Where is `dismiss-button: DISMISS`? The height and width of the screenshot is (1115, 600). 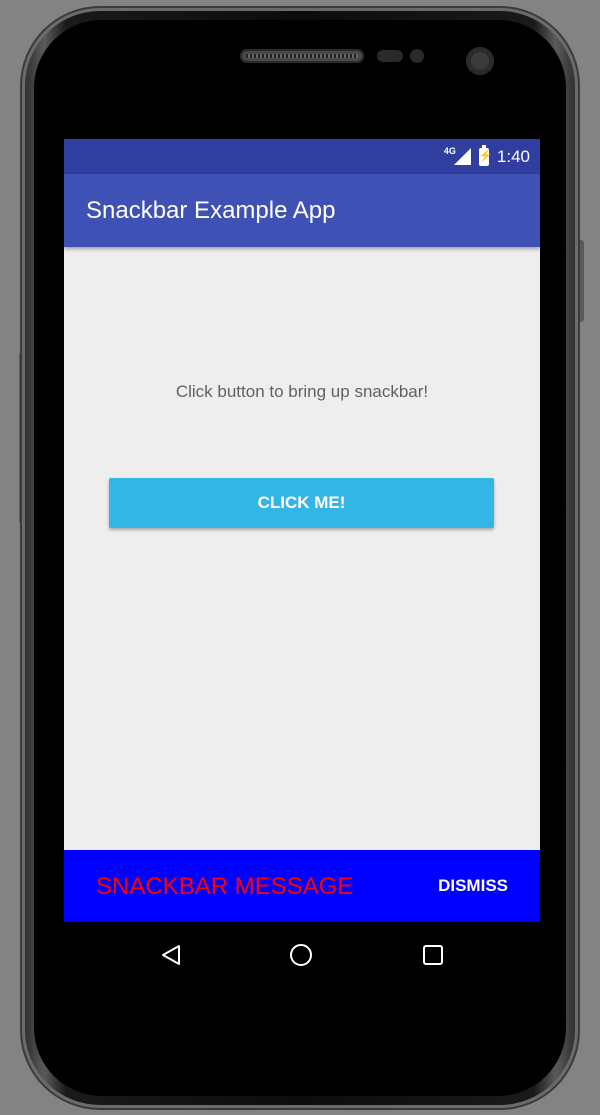
dismiss-button: DISMISS is located at coordinates (473, 886).